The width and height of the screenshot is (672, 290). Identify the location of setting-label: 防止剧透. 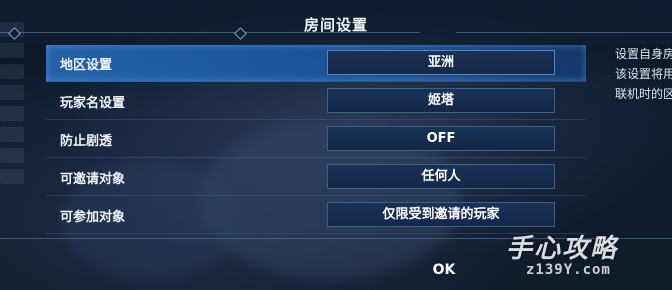
(86, 141).